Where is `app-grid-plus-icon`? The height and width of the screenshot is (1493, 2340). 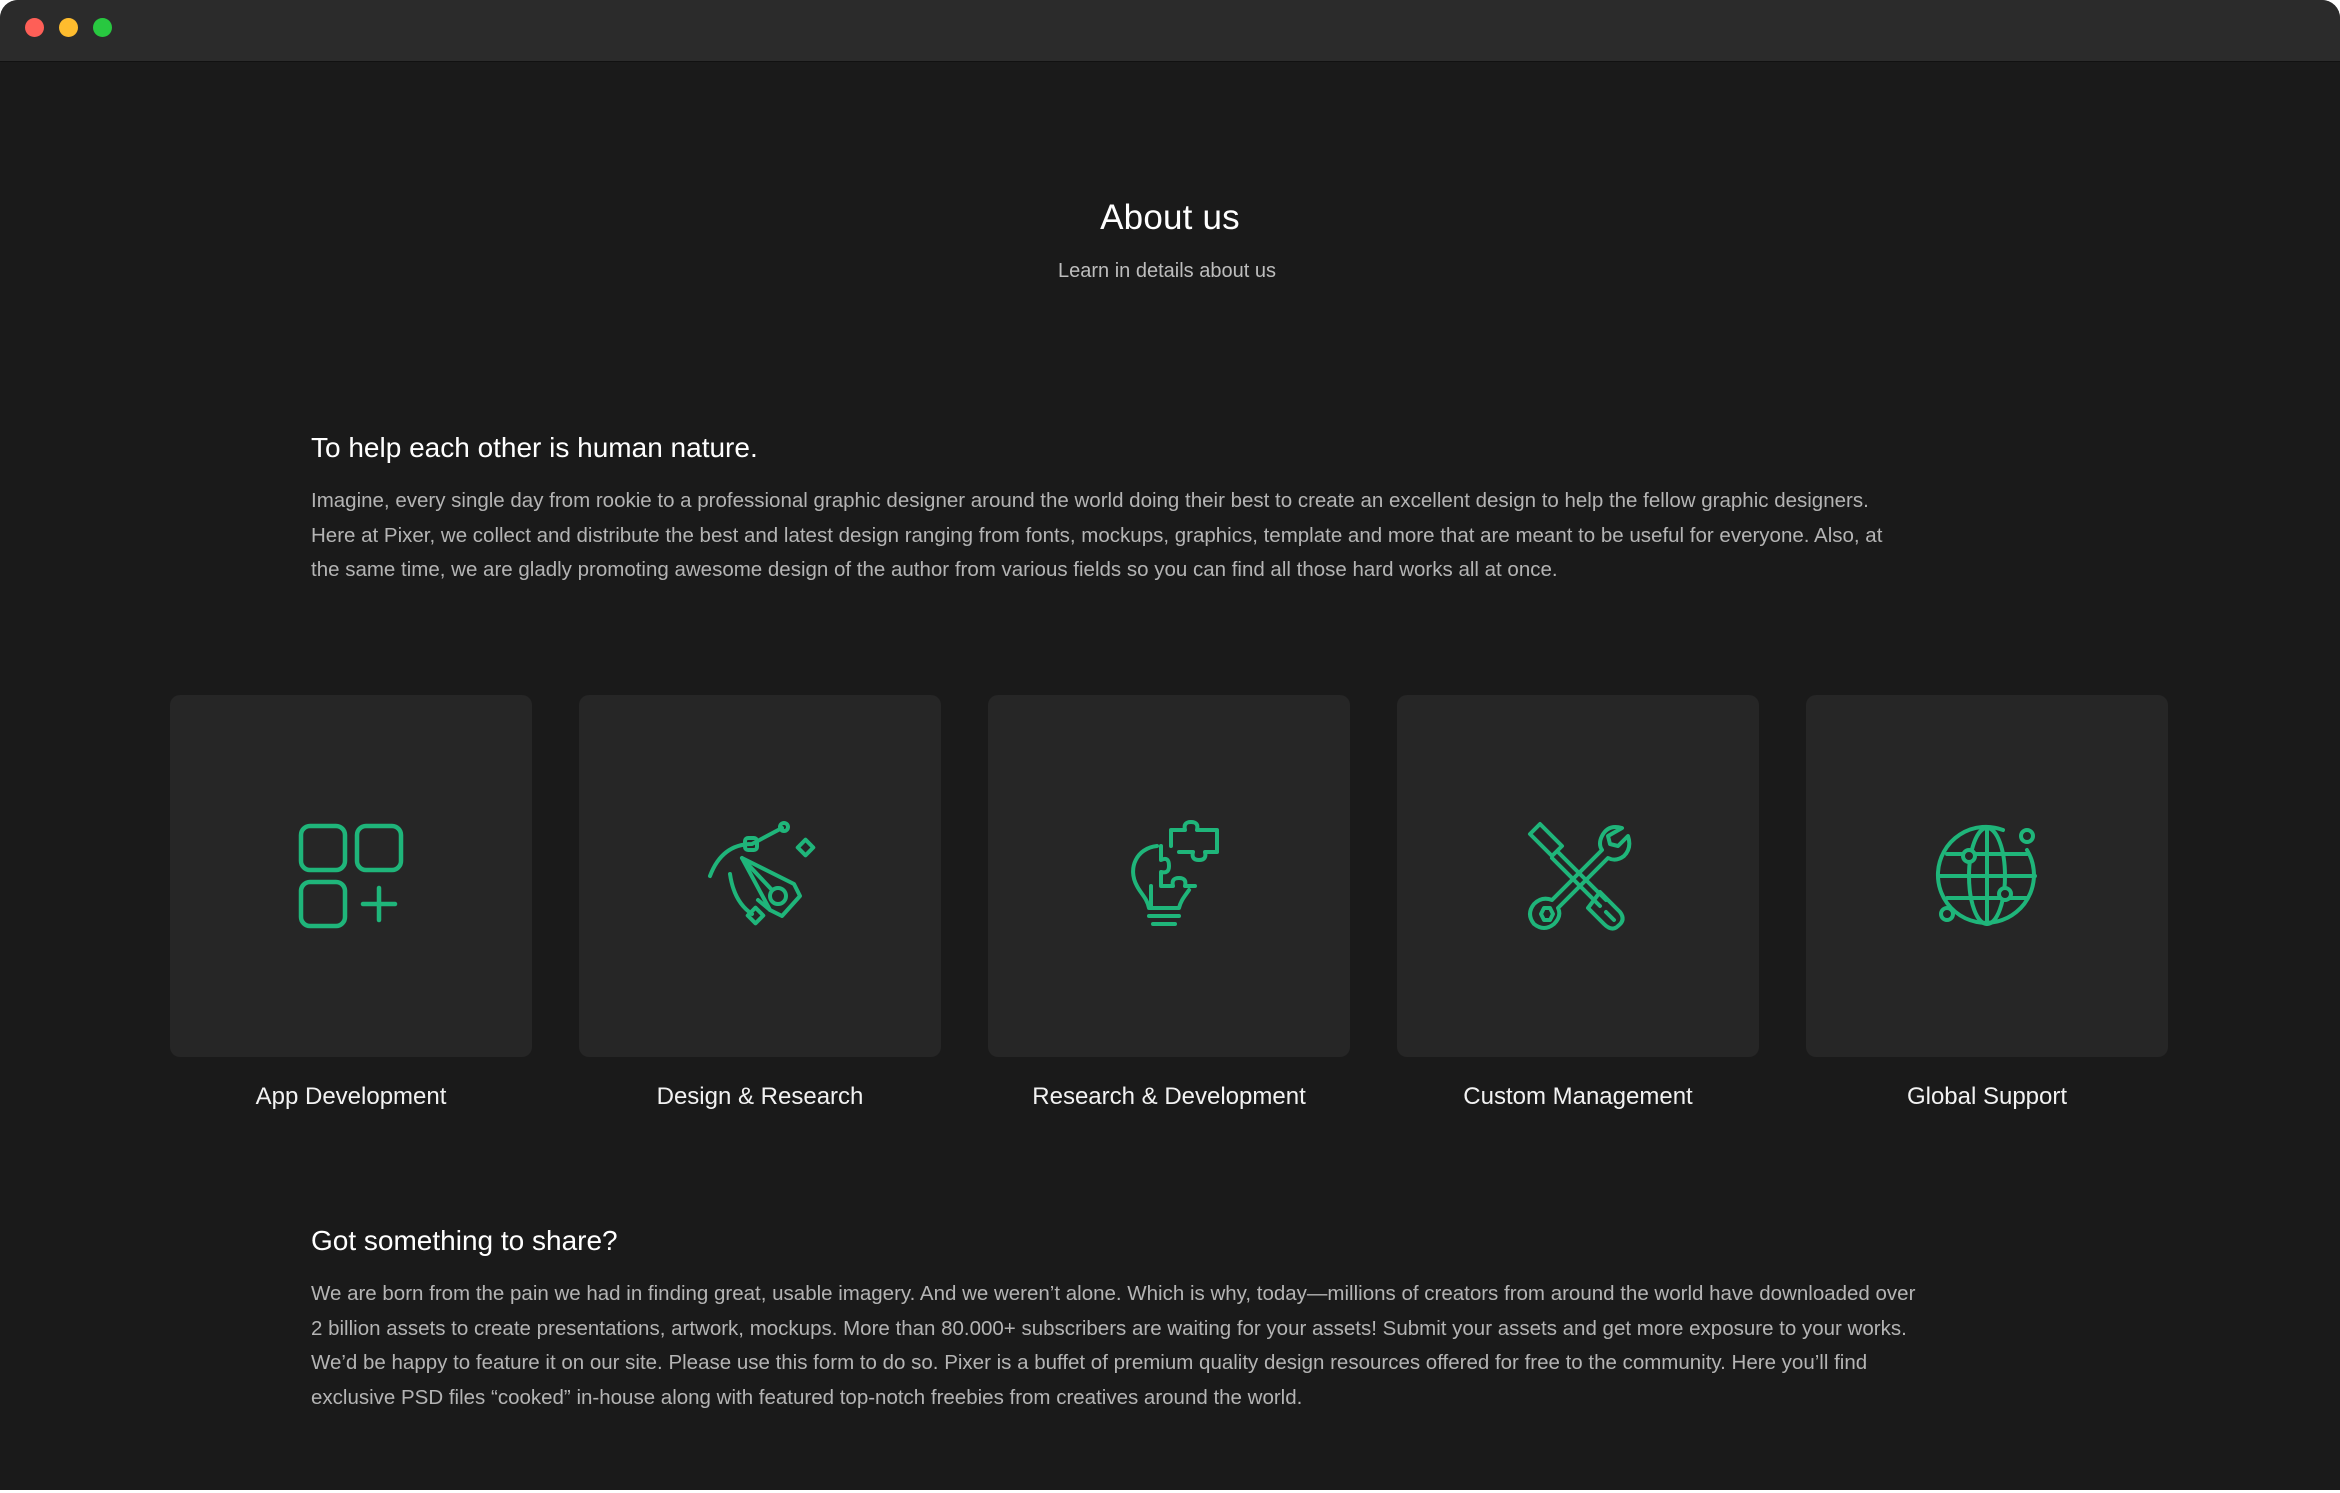 app-grid-plus-icon is located at coordinates (351, 876).